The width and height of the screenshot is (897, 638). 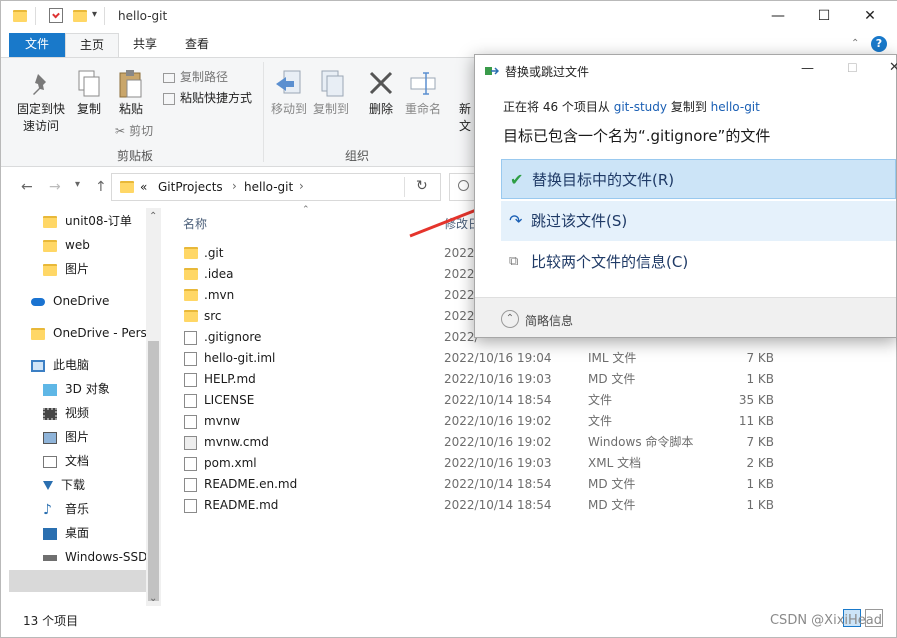 I want to click on compare-option-label: 比较两个文件的信息(C), so click(x=610, y=262).